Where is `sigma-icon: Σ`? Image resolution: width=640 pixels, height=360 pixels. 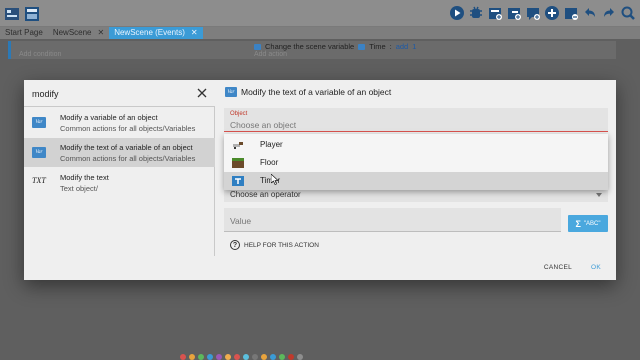
sigma-icon: Σ is located at coordinates (578, 223).